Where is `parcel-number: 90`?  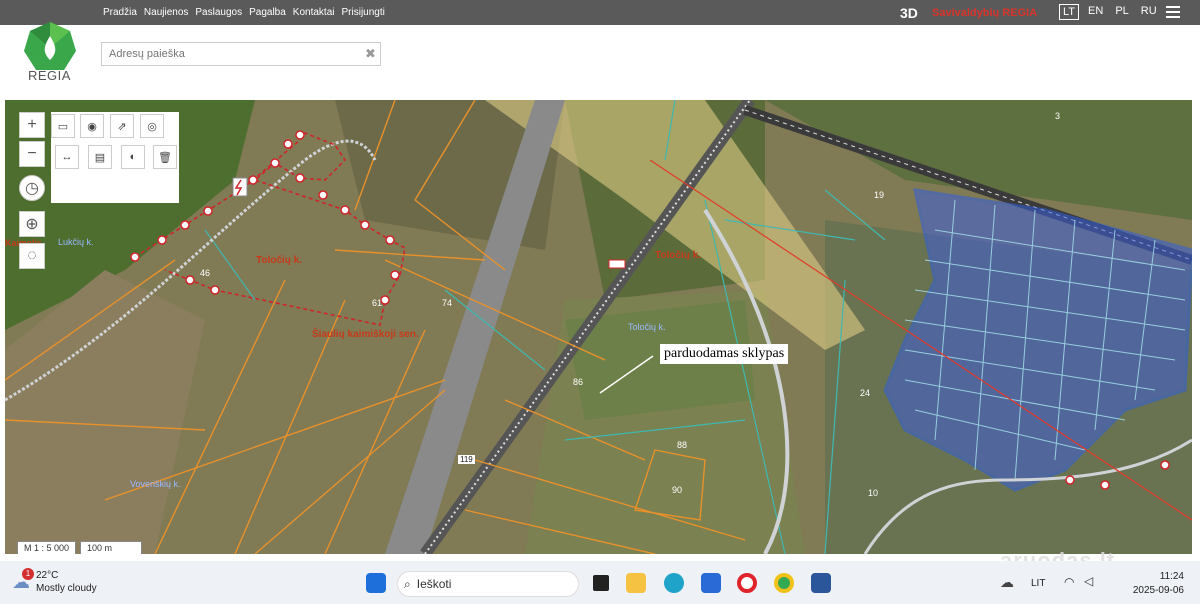 parcel-number: 90 is located at coordinates (677, 490).